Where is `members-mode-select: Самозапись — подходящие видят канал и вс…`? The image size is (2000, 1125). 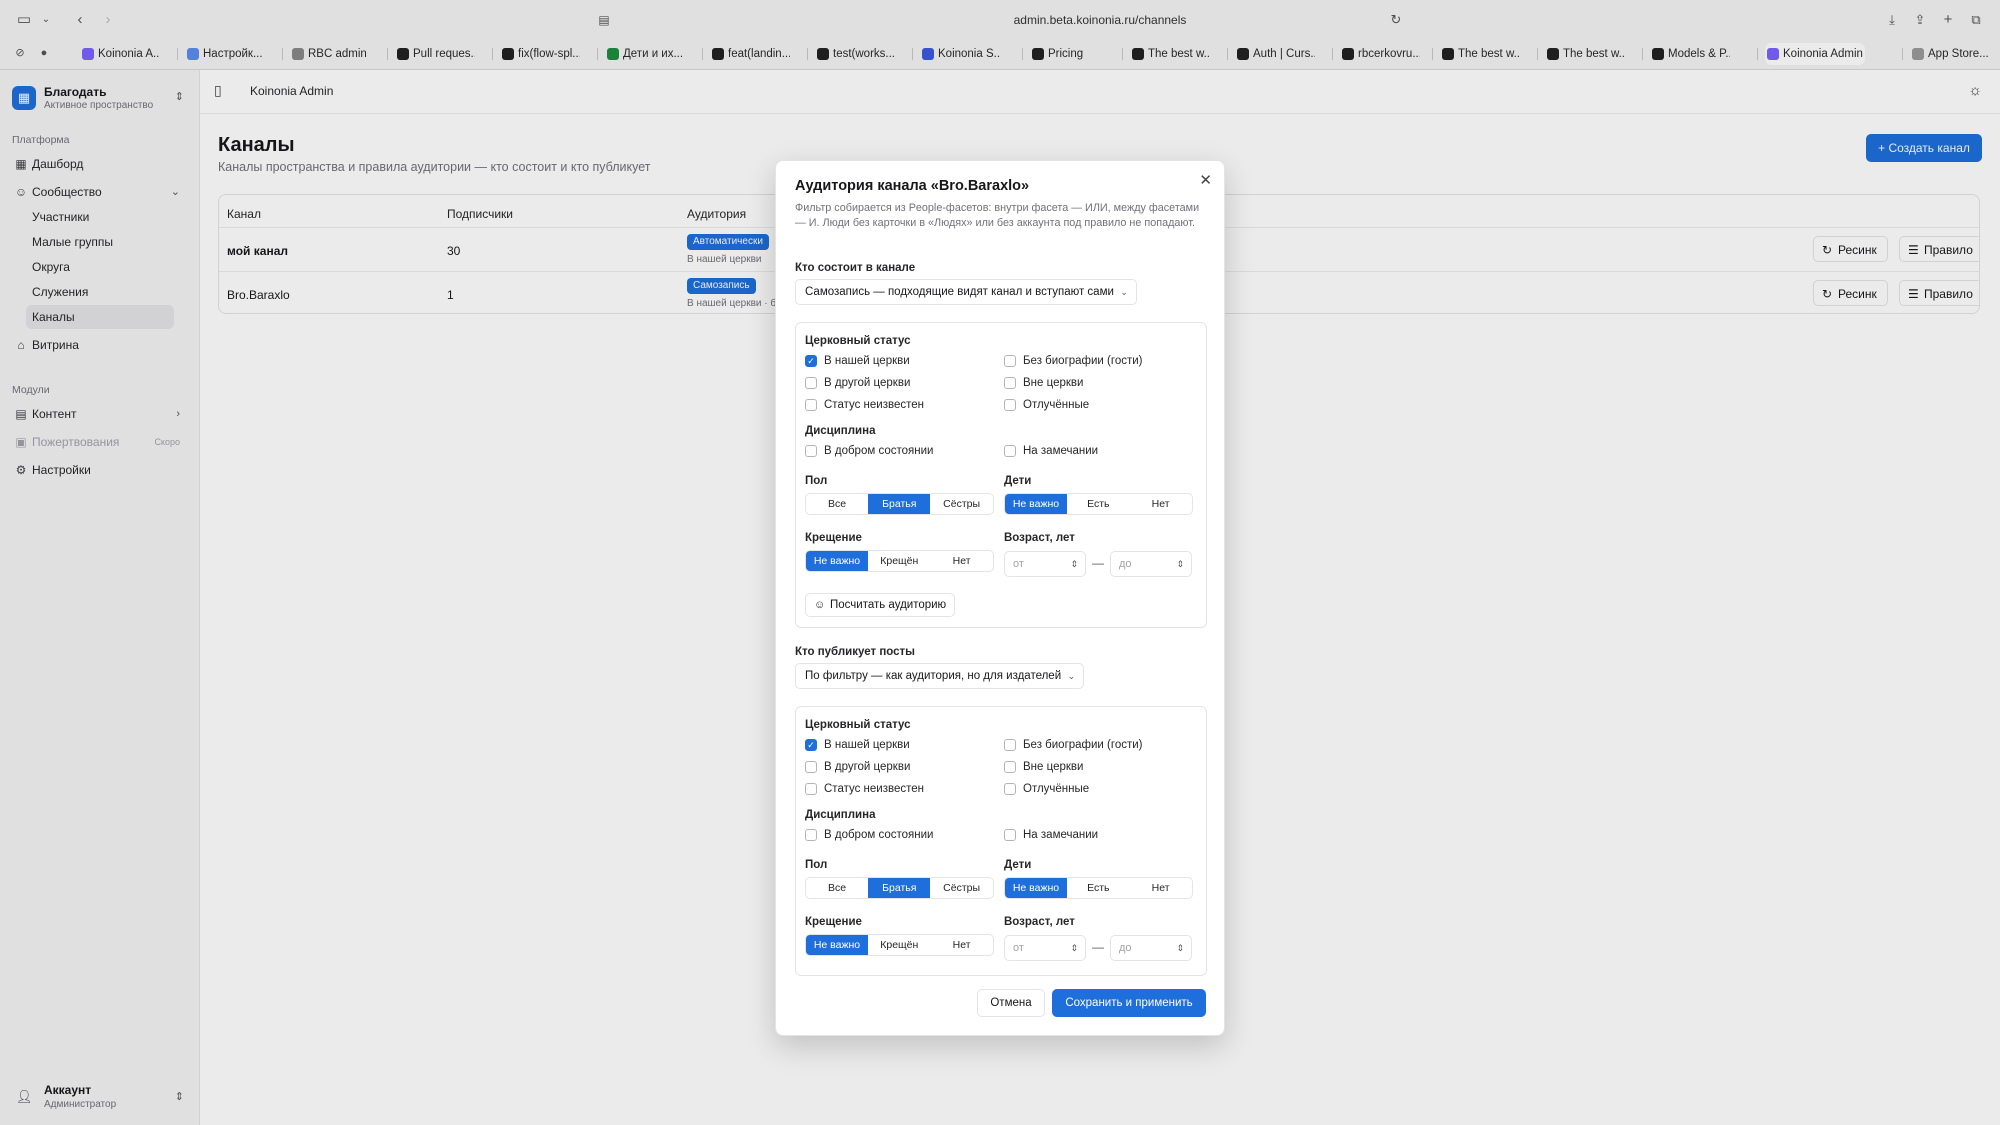
members-mode-select: Самозапись — подходящие видят канал и вс… is located at coordinates (966, 292).